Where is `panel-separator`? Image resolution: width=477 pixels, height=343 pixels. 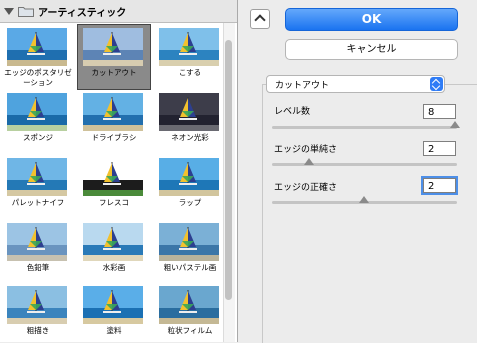
panel-separator is located at coordinates (237, 171).